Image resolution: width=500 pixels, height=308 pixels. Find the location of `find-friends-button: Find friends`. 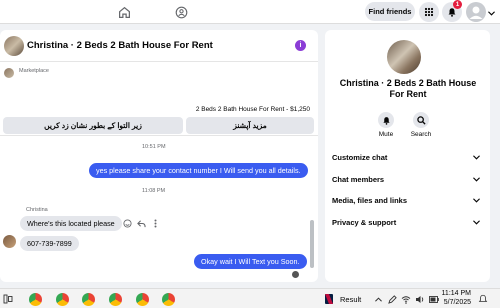

find-friends-button: Find friends is located at coordinates (390, 11).